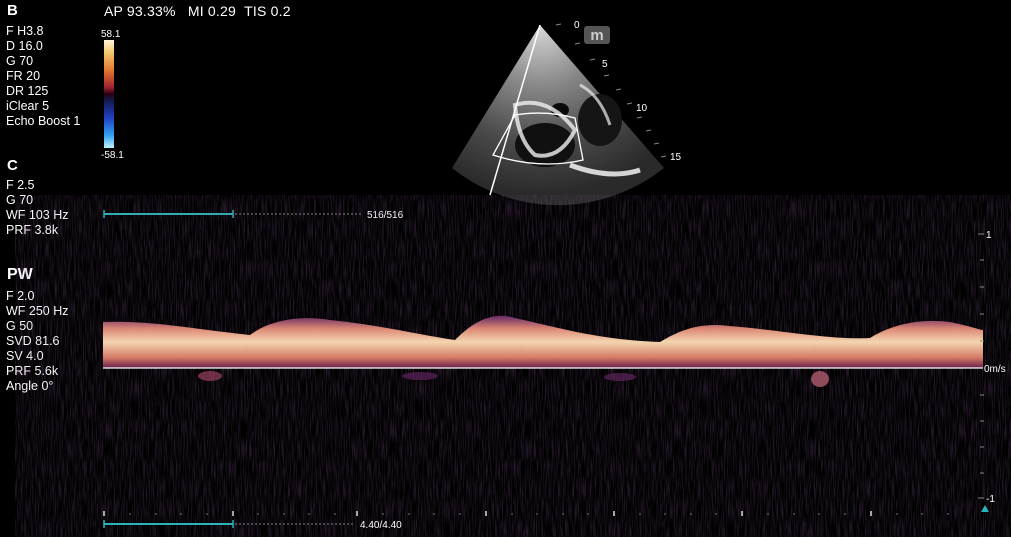 The width and height of the screenshot is (1011, 537). Describe the element at coordinates (558, 115) in the screenshot. I see `b-mode-sector-image` at that location.